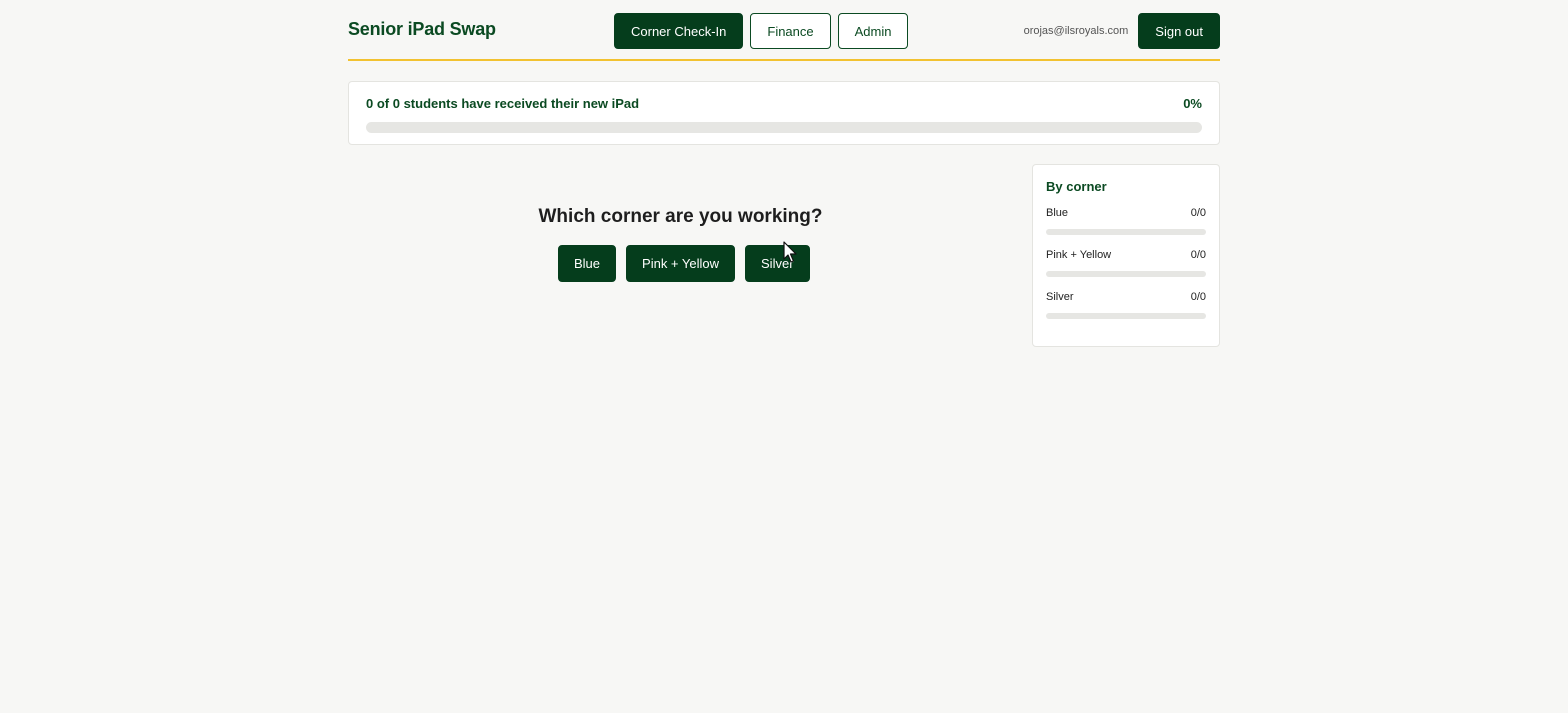  Describe the element at coordinates (790, 31) in the screenshot. I see `nav-finance: Finance` at that location.